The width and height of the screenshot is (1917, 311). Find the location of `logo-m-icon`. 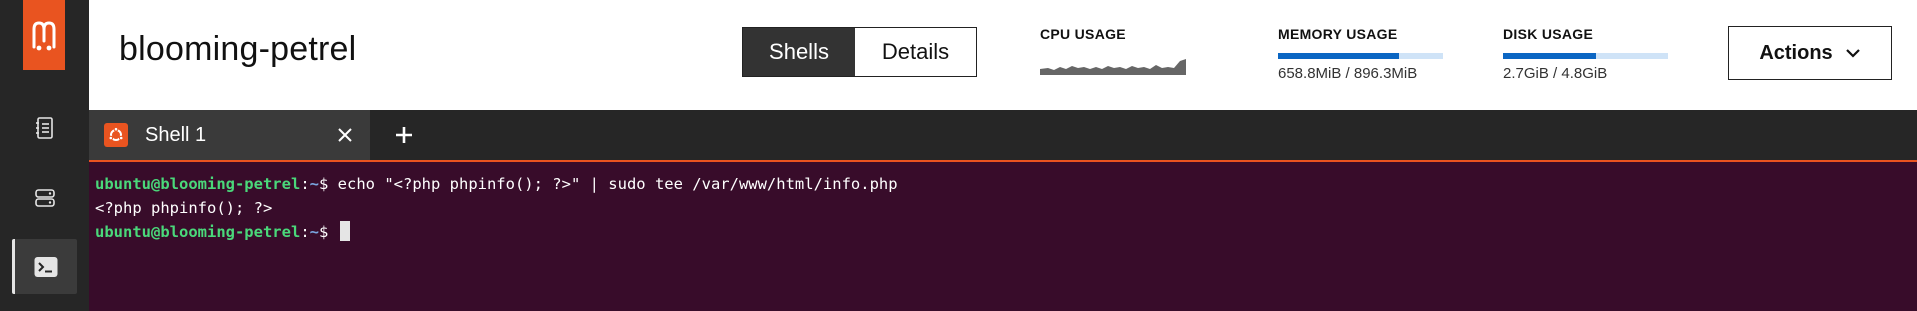

logo-m-icon is located at coordinates (44, 36).